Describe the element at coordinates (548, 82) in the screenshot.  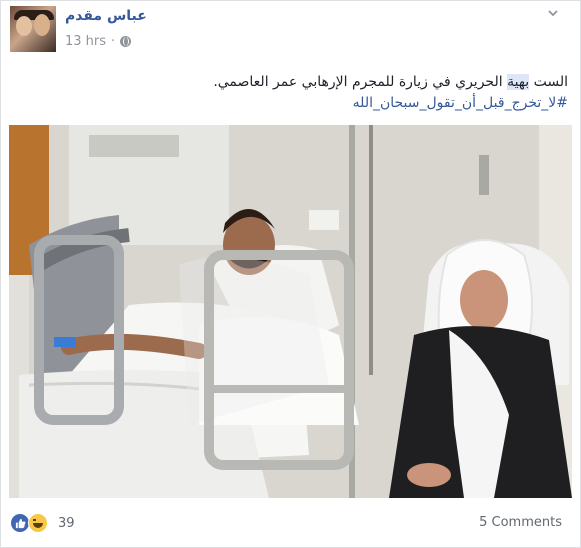
I see `post-text-start: الست` at that location.